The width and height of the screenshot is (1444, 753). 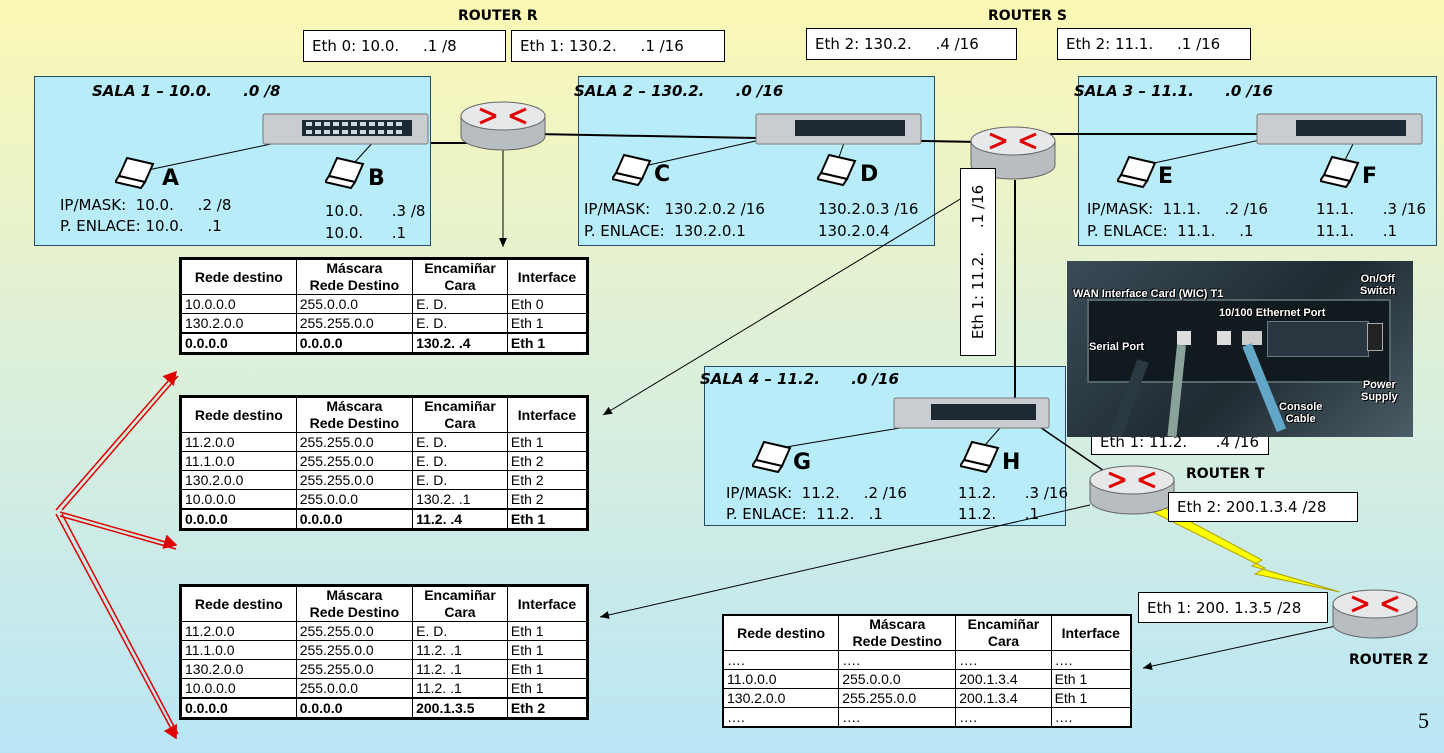 I want to click on sala-2-ip-a: IP/MASK: 130.2.0.2 /16, so click(x=674, y=209).